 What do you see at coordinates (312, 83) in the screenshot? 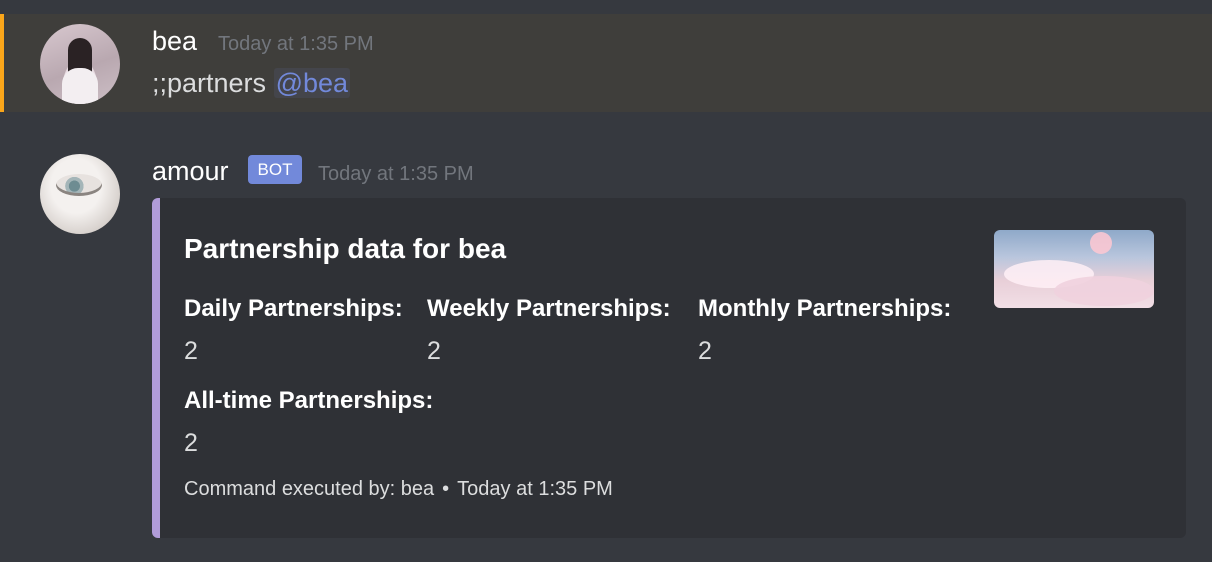
I see `user-mention: @bea` at bounding box center [312, 83].